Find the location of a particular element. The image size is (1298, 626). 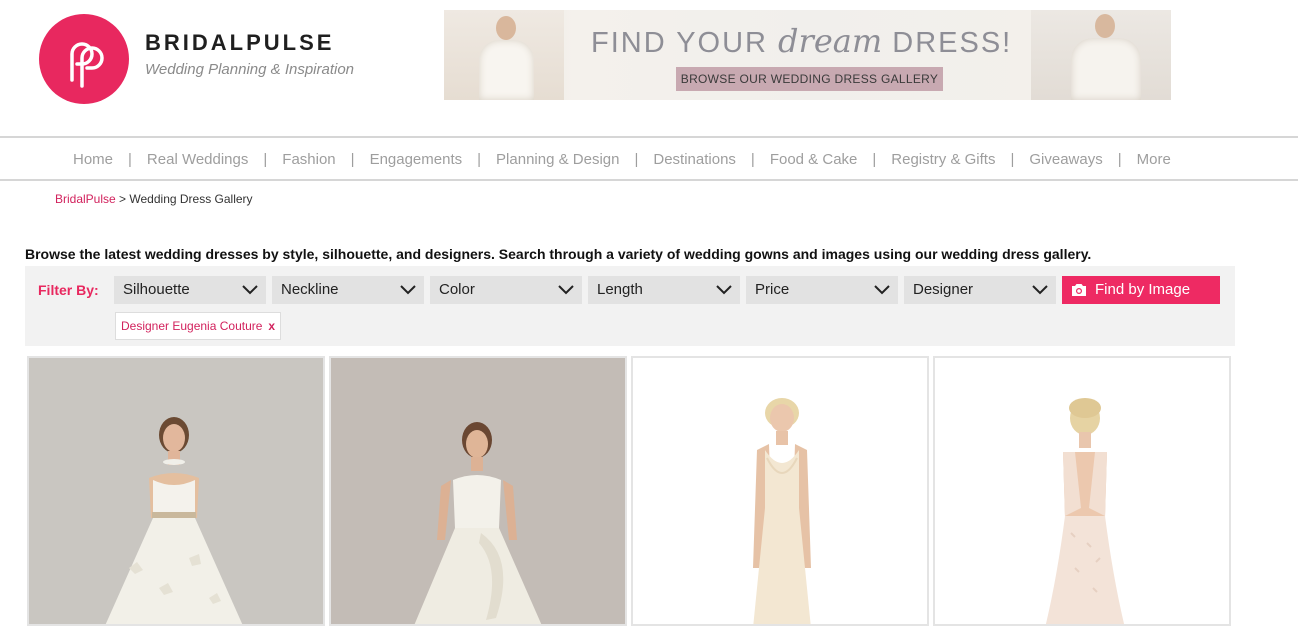

camera-icon is located at coordinates (1079, 290).